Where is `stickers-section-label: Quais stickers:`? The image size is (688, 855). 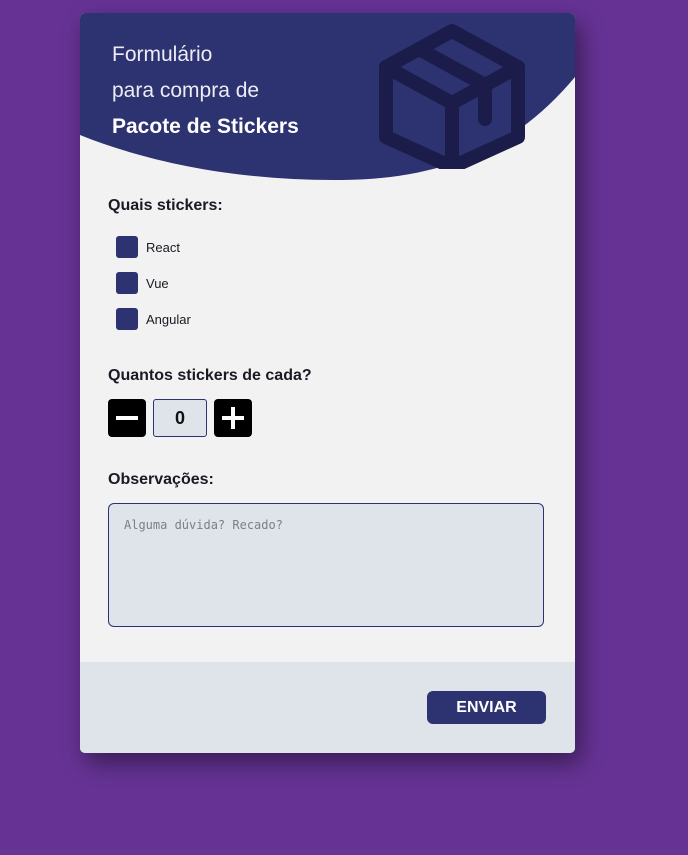 stickers-section-label: Quais stickers: is located at coordinates (165, 205).